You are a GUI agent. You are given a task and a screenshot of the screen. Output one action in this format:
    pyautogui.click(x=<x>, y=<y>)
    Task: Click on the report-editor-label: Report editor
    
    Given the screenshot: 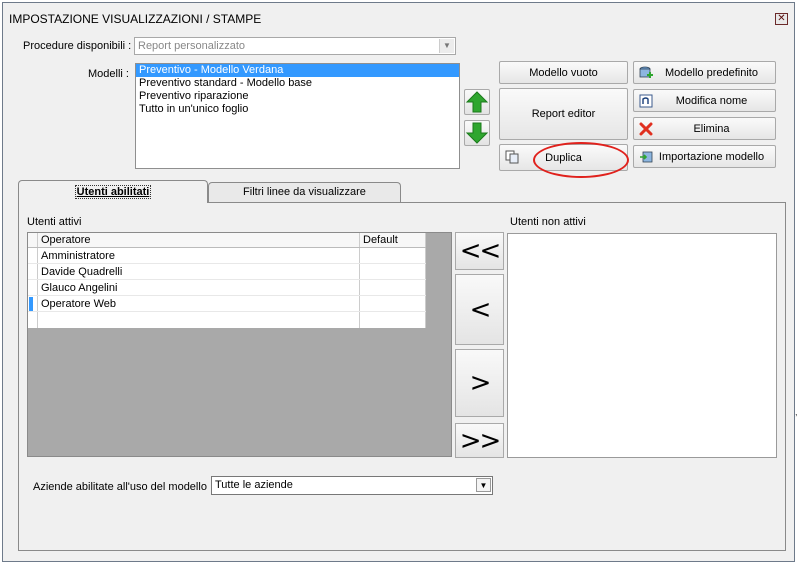 What is the action you would take?
    pyautogui.click(x=563, y=114)
    